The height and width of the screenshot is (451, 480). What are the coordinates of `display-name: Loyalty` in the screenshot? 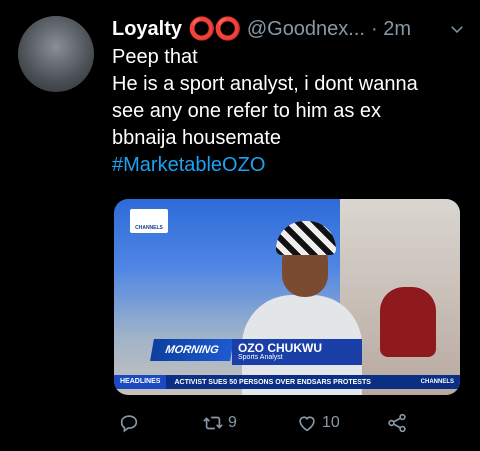 It's located at (147, 29).